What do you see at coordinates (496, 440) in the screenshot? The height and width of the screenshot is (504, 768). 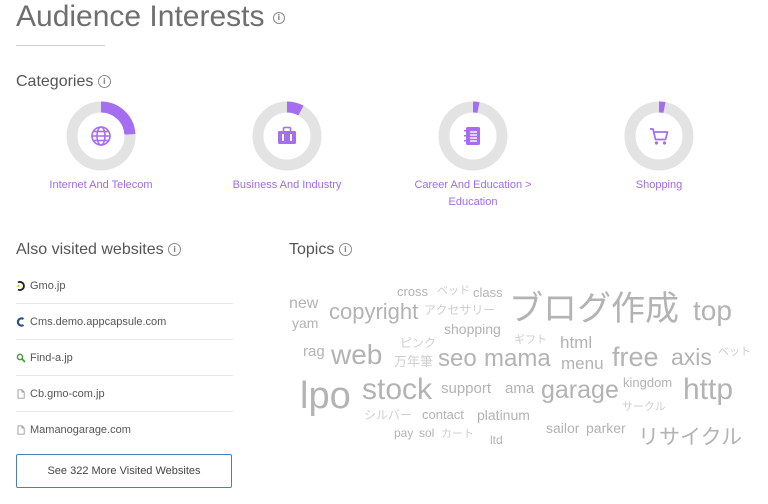 I see `topic-word: ltd` at bounding box center [496, 440].